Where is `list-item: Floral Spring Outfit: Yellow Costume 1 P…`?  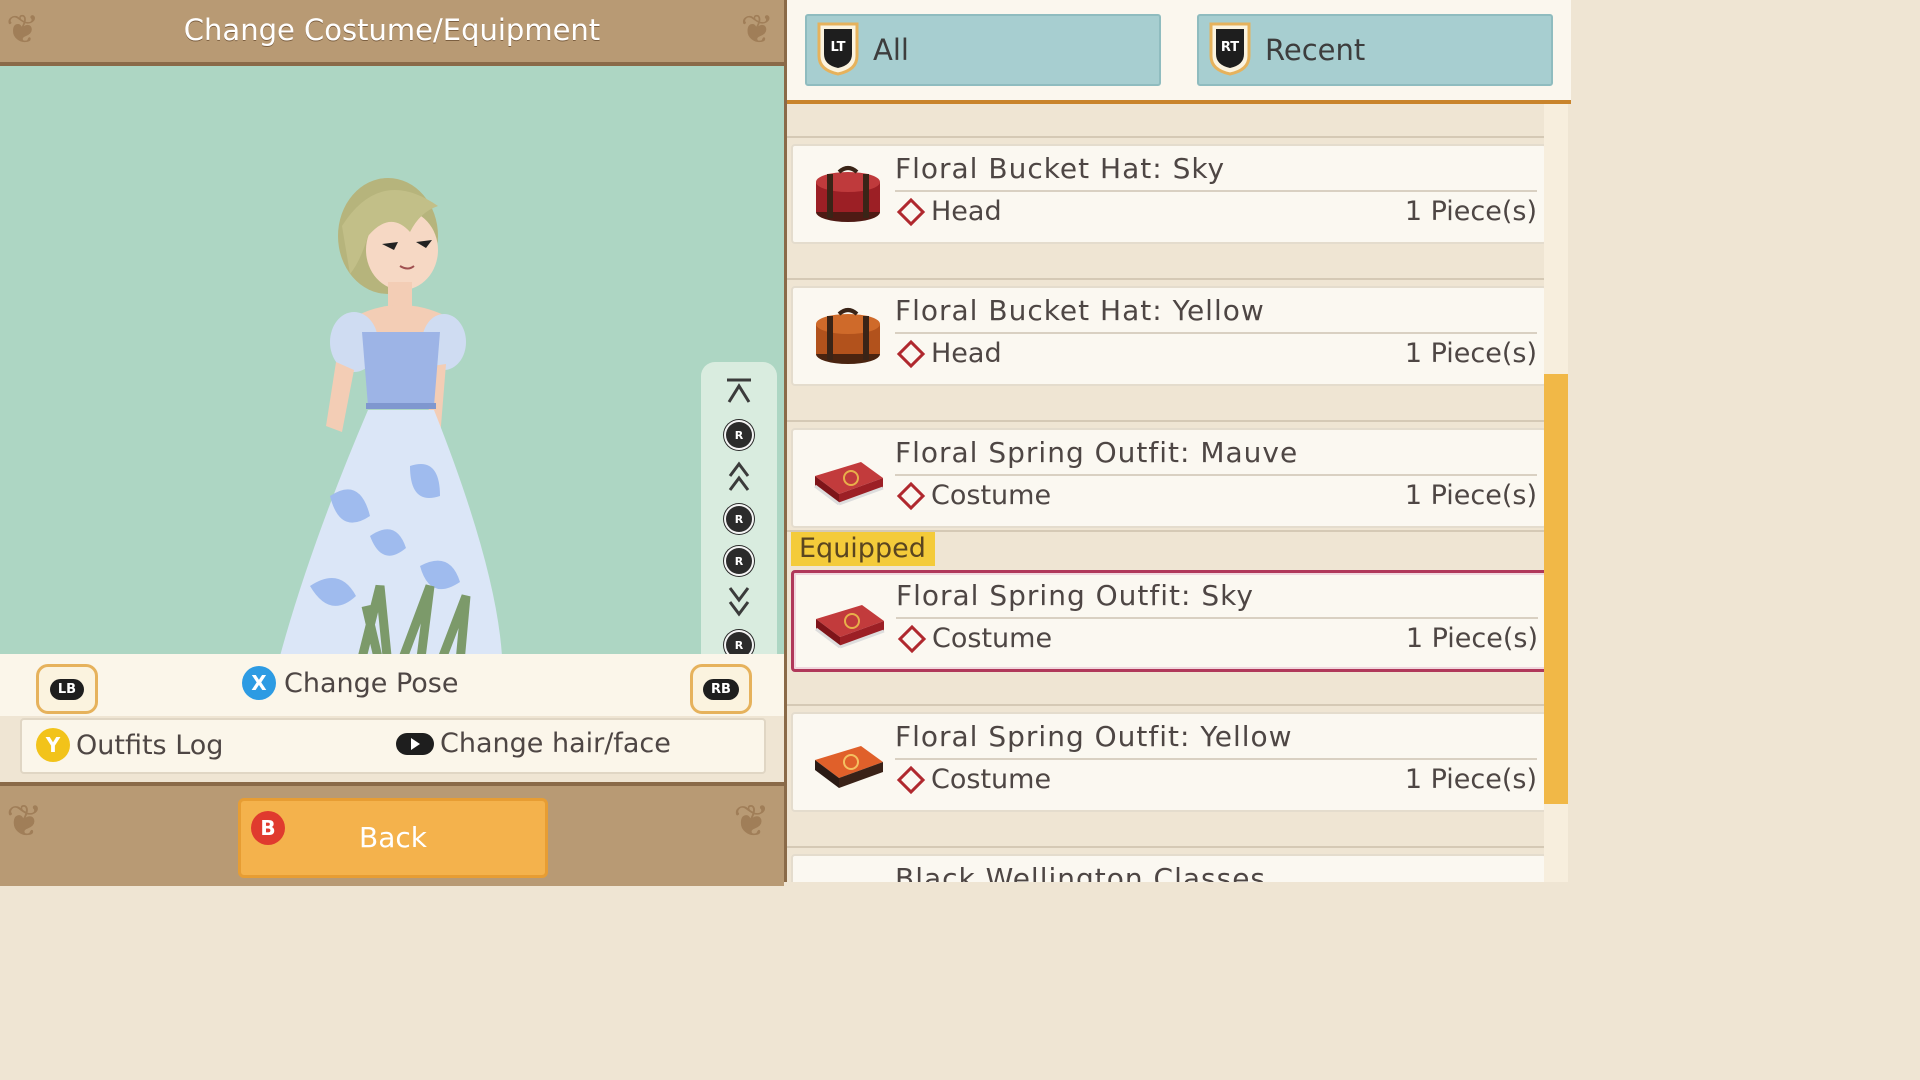
list-item: Floral Spring Outfit: Yellow Costume 1 P… is located at coordinates (1169, 762).